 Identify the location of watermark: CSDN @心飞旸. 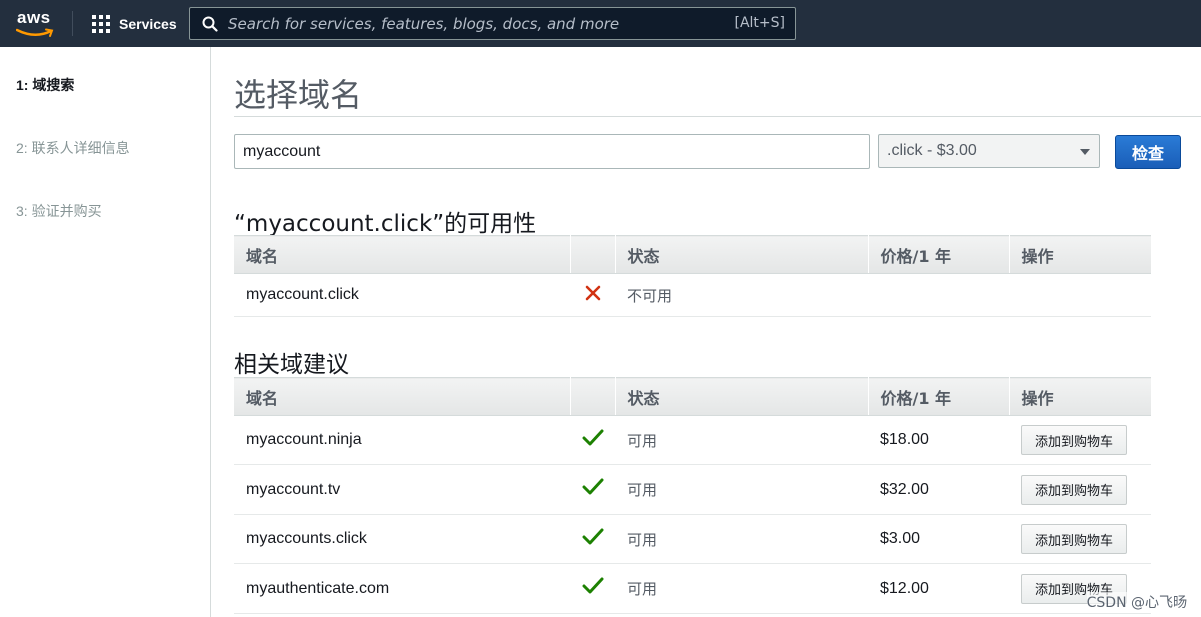
(1136, 602).